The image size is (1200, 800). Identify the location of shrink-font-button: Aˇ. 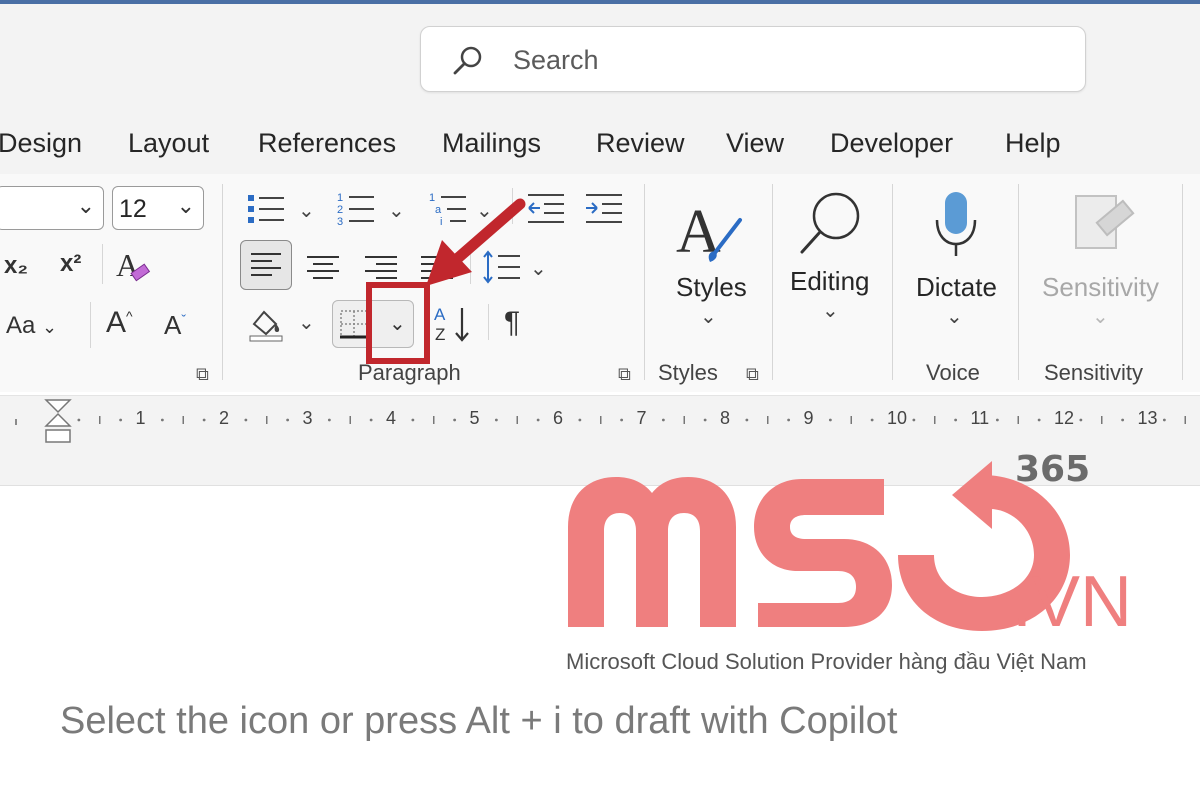
(175, 325).